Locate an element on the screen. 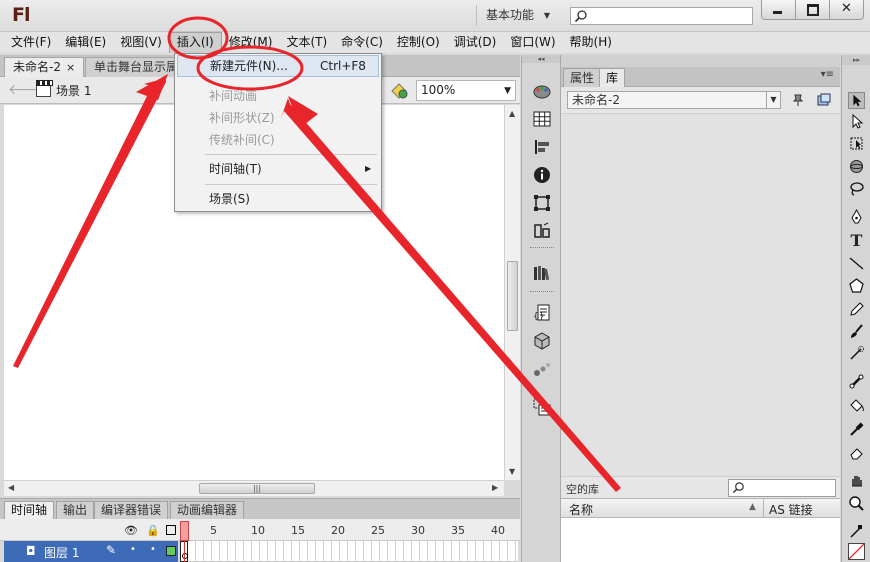  lasso-tool-icon is located at coordinates (856, 188).